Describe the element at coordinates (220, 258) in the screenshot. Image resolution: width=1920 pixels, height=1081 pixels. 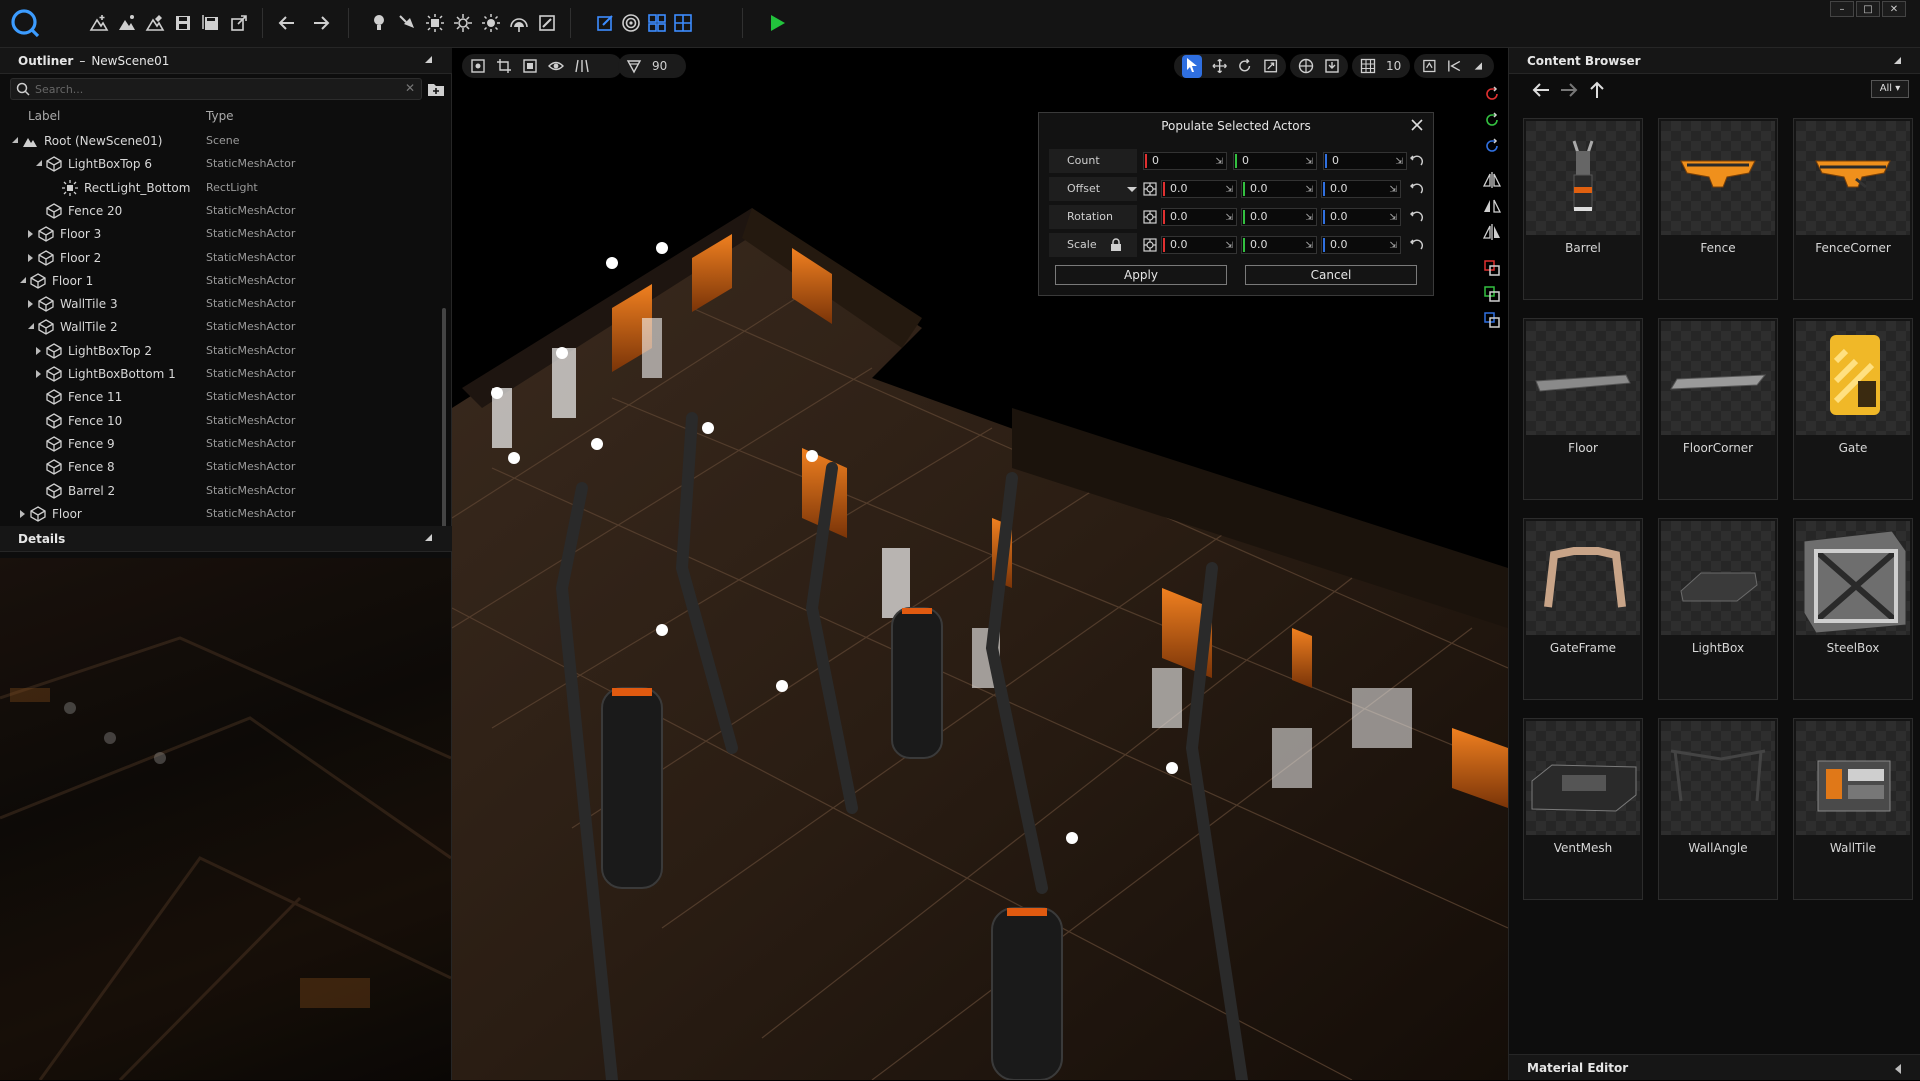
I see `outliner-row: Floor 2 StaticMeshActor` at that location.